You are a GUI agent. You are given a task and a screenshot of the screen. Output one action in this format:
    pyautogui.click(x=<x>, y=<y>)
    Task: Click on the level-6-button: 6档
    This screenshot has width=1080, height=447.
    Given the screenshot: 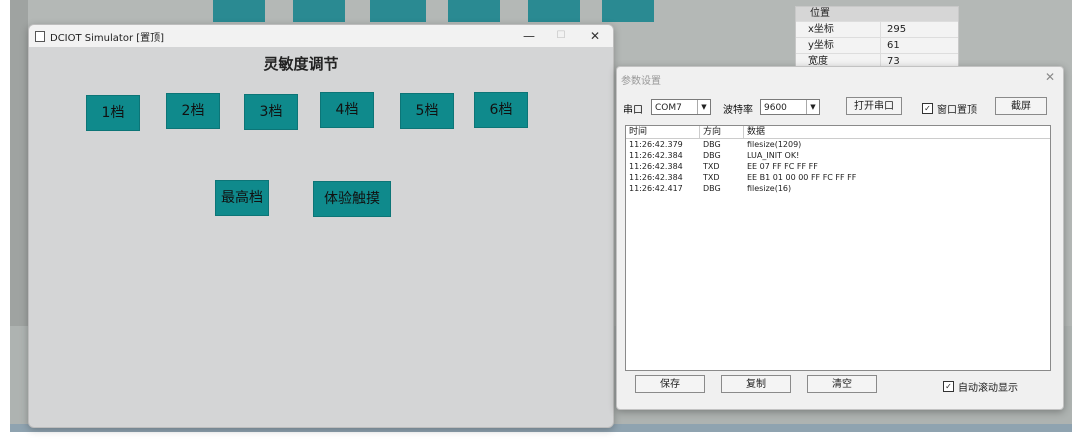 What is the action you would take?
    pyautogui.click(x=501, y=110)
    